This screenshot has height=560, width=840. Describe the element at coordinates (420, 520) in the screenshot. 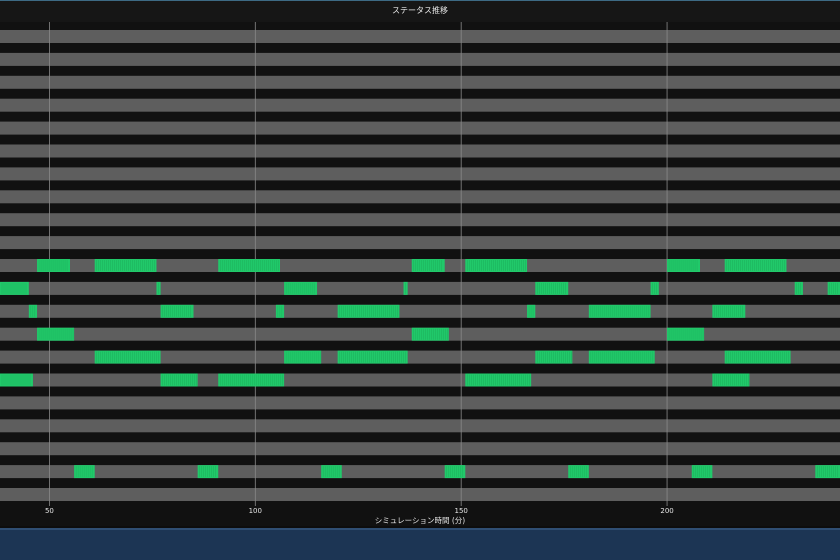

I see `x-axis-label: シミュレーション時間 (分)` at that location.